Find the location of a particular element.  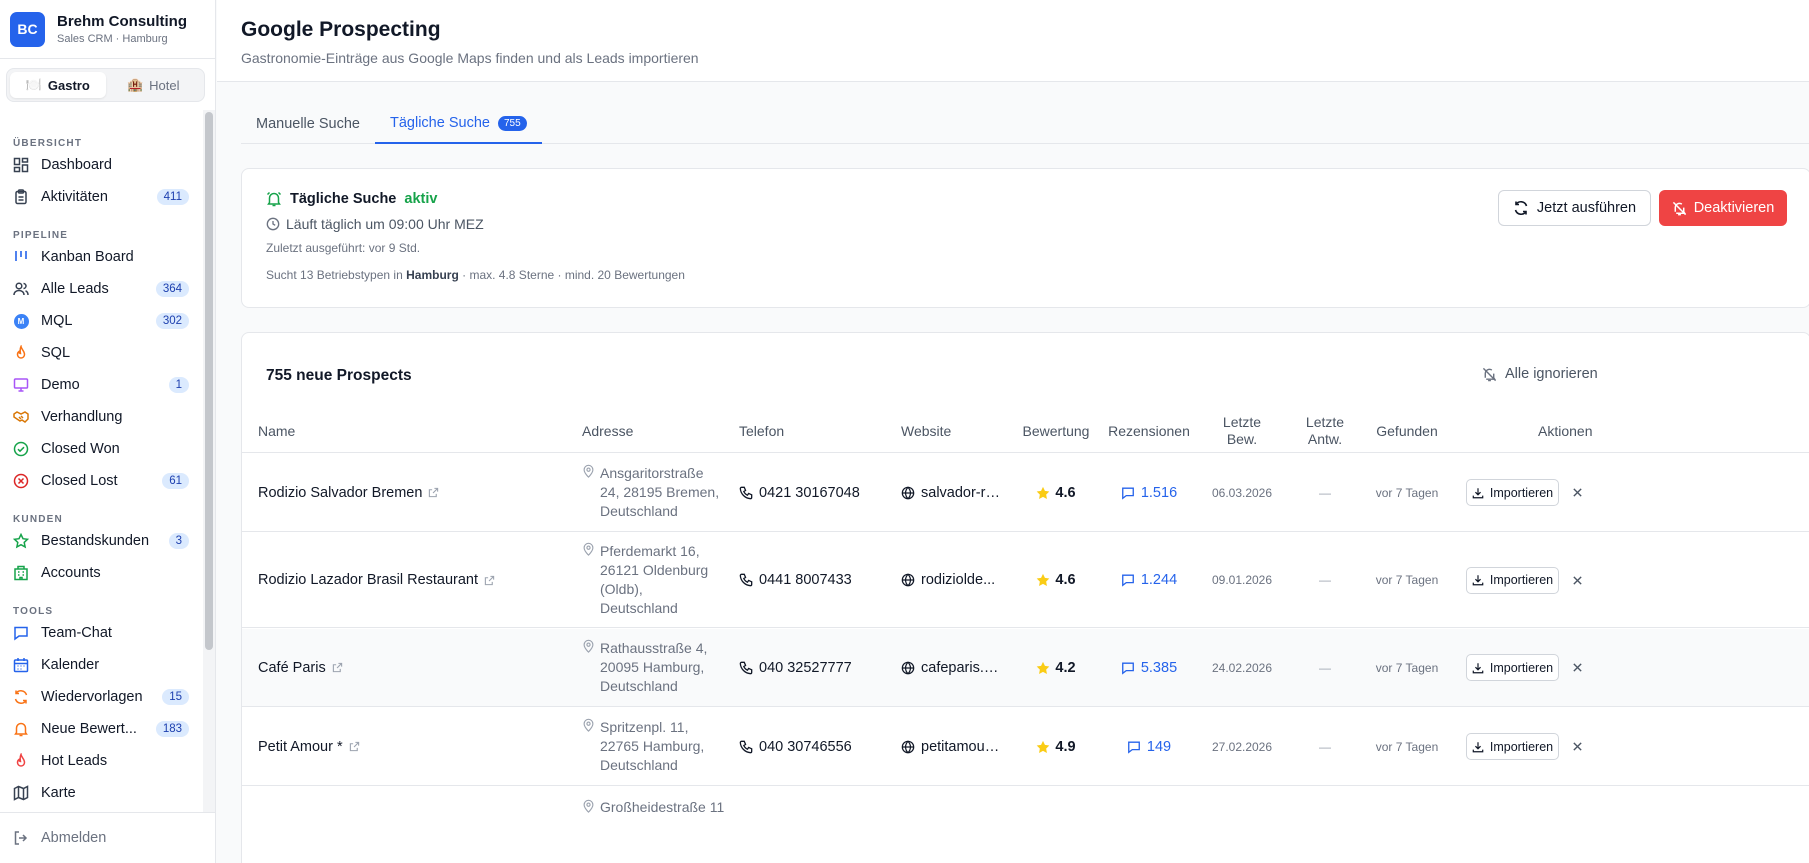

import-cell: Importieren is located at coordinates (1512, 580).